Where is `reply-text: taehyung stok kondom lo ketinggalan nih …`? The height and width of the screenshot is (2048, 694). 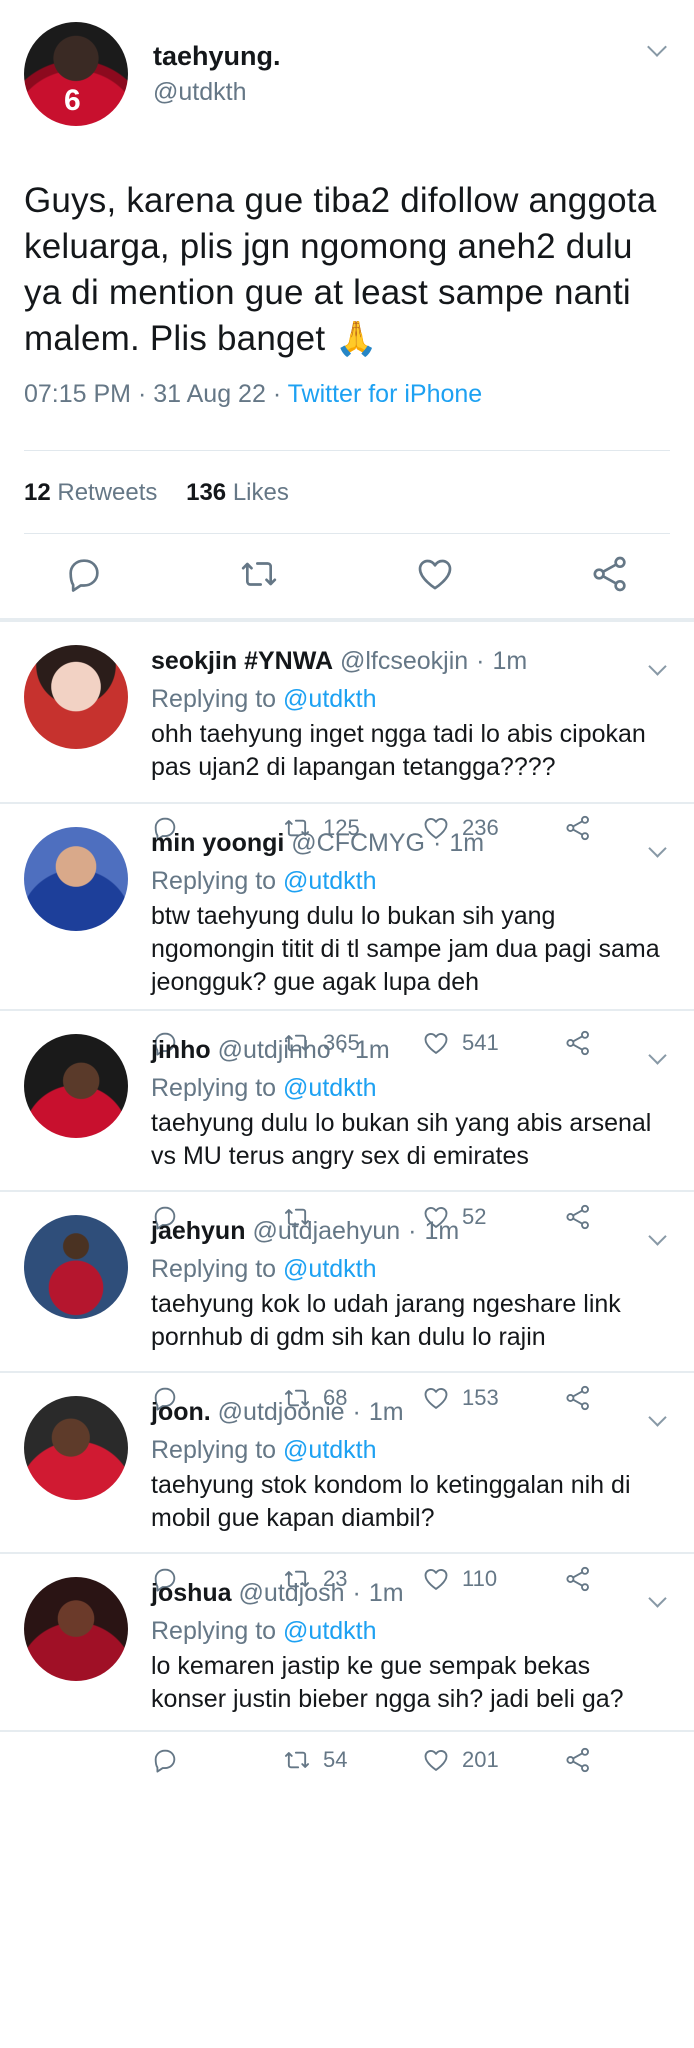
reply-text: taehyung stok kondom lo ketinggalan nih … is located at coordinates (391, 1501).